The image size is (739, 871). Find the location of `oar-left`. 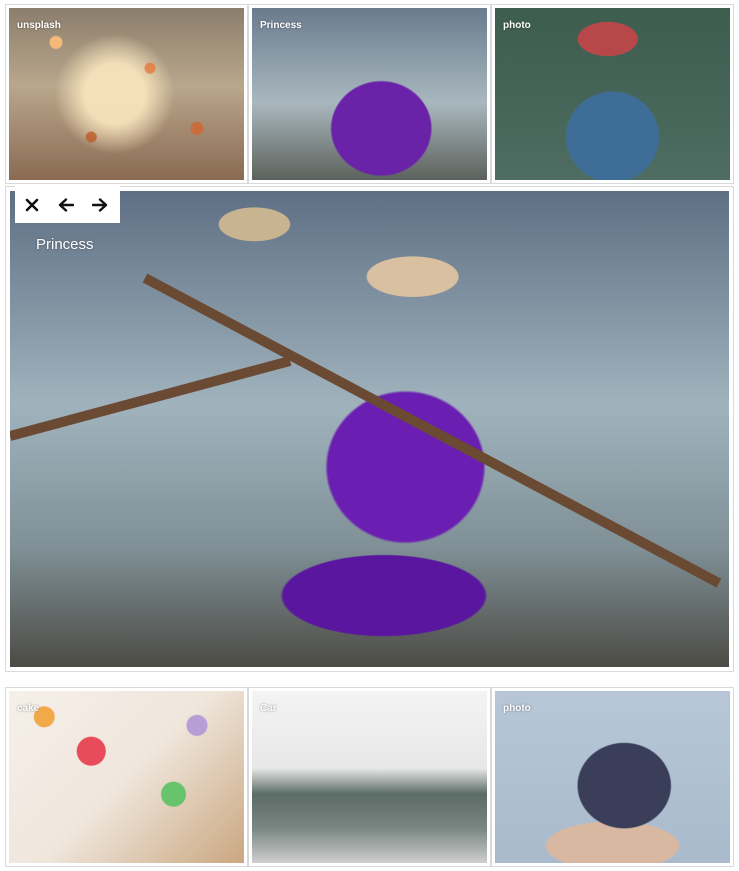

oar-left is located at coordinates (151, 398).